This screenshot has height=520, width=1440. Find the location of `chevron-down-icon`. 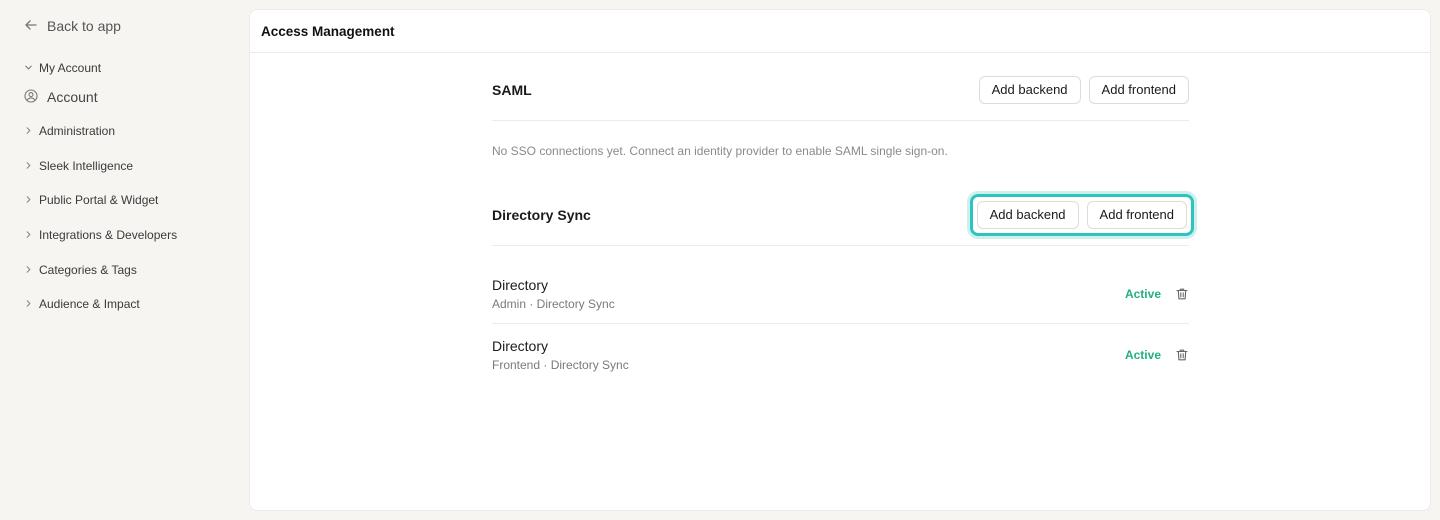

chevron-down-icon is located at coordinates (28, 68).